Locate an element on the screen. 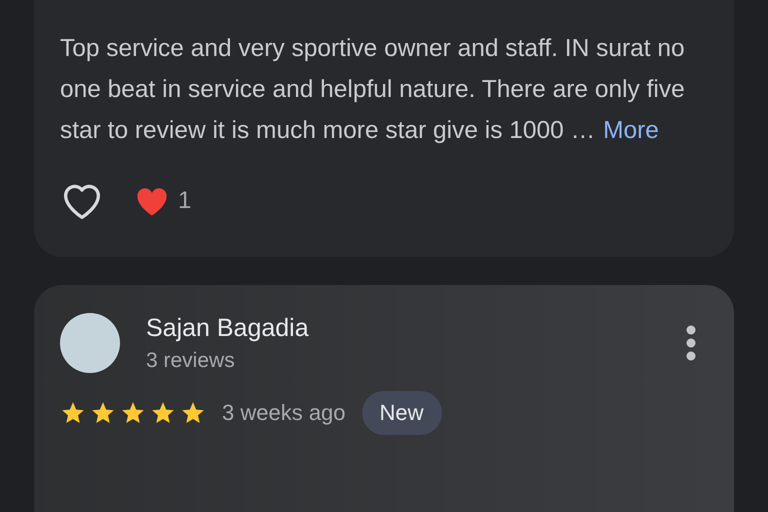  review-count: 3 reviews is located at coordinates (191, 360).